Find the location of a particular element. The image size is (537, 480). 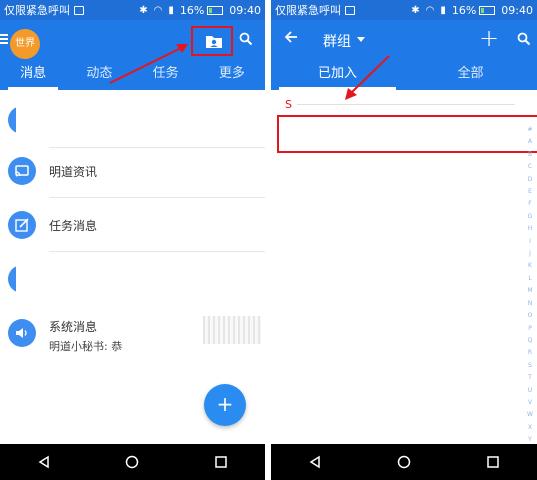

hamburger-icon is located at coordinates (4, 39).